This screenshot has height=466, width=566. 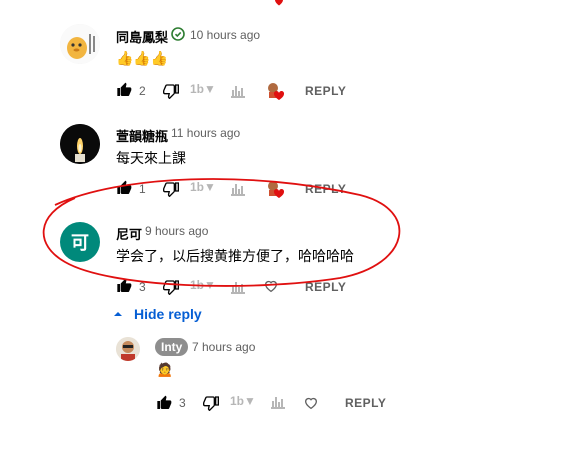 What do you see at coordinates (278, 403) in the screenshot?
I see `stats-icon` at bounding box center [278, 403].